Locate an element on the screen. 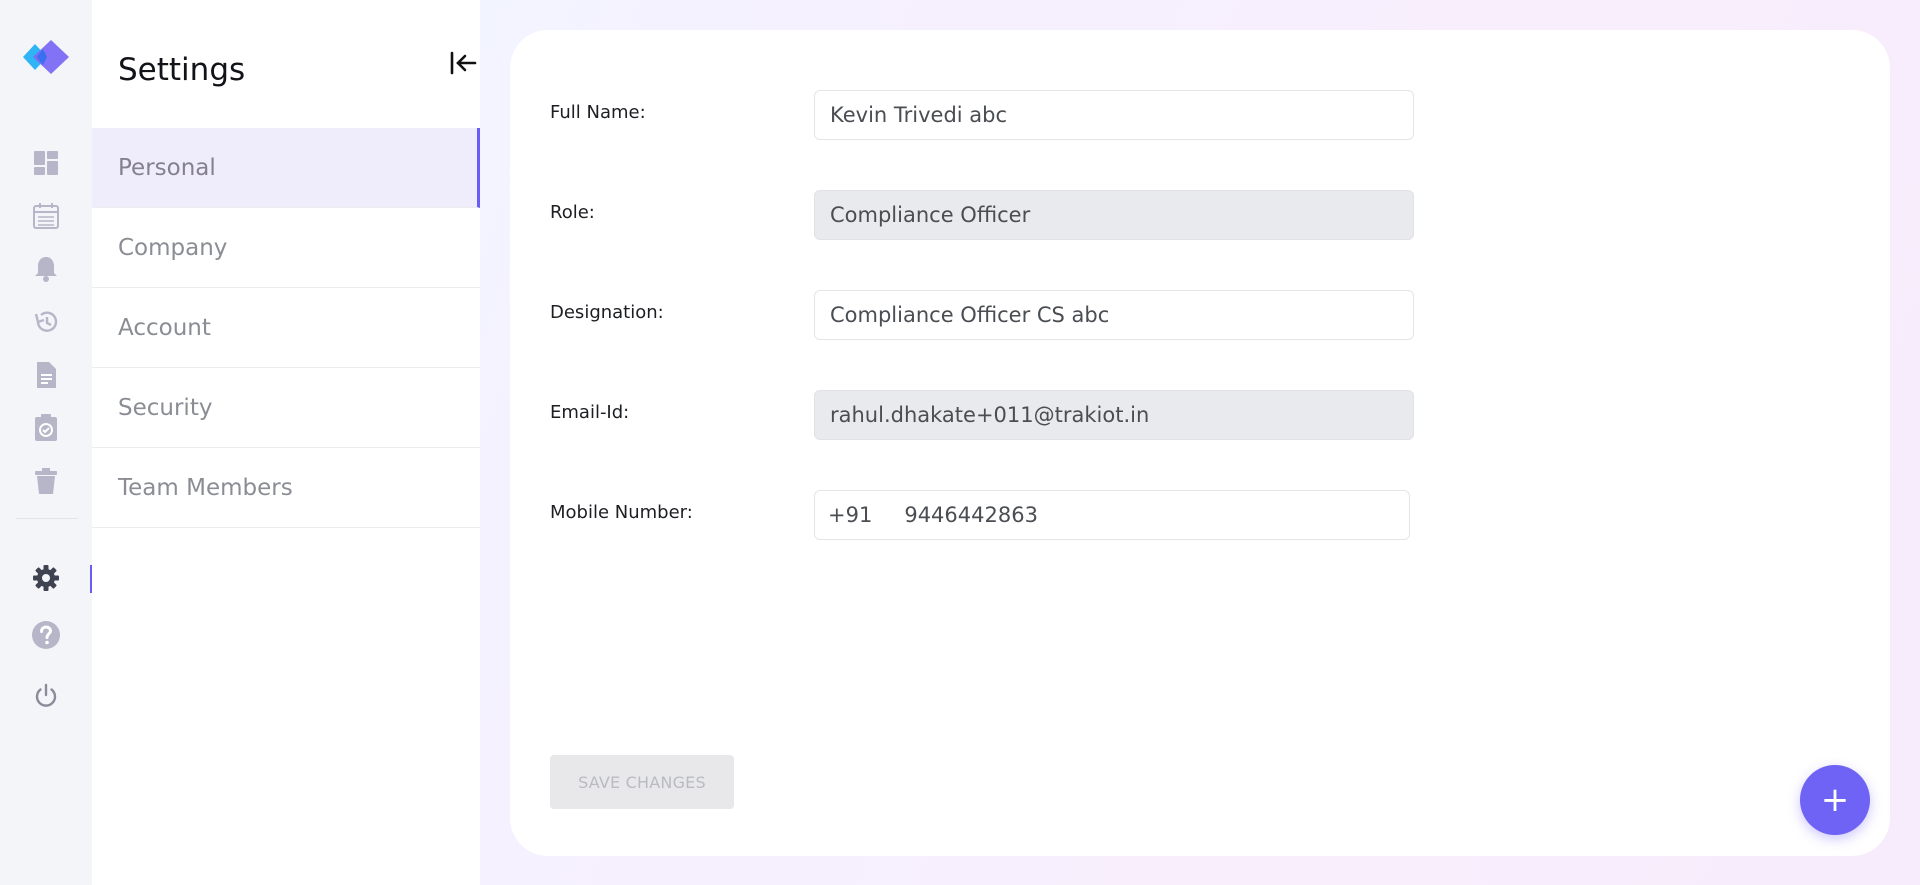 The height and width of the screenshot is (885, 1920). mobile-input: +91 9446442863 is located at coordinates (1112, 515).